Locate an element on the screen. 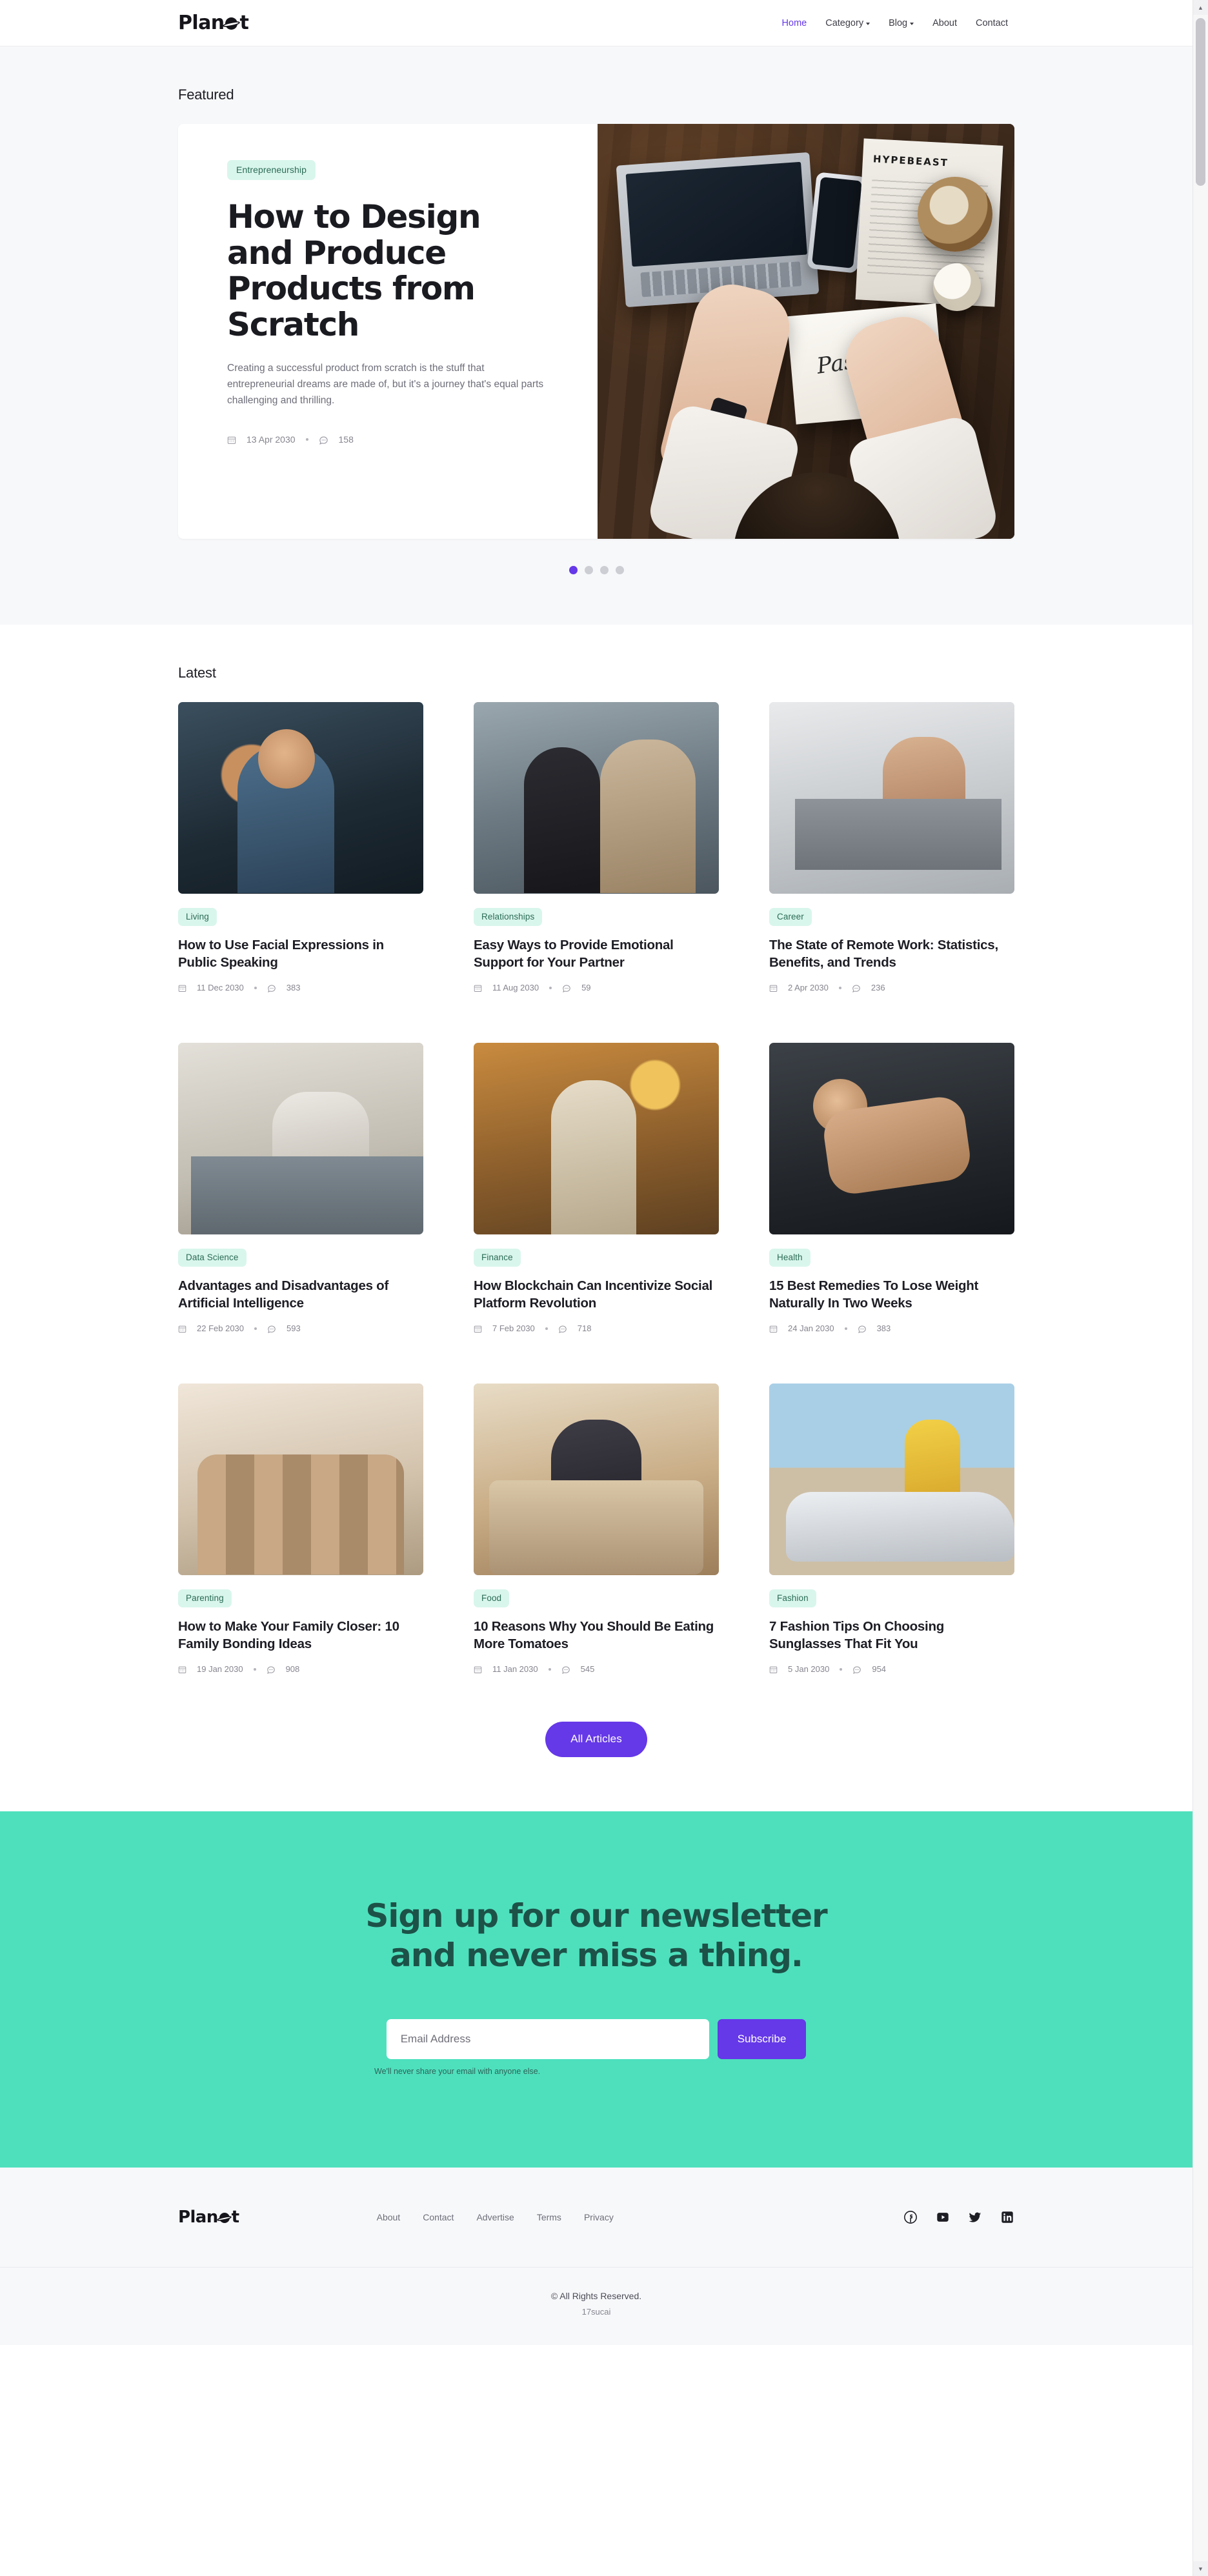  featured-article-meta: 13 Apr 2030 158 is located at coordinates (389, 439).